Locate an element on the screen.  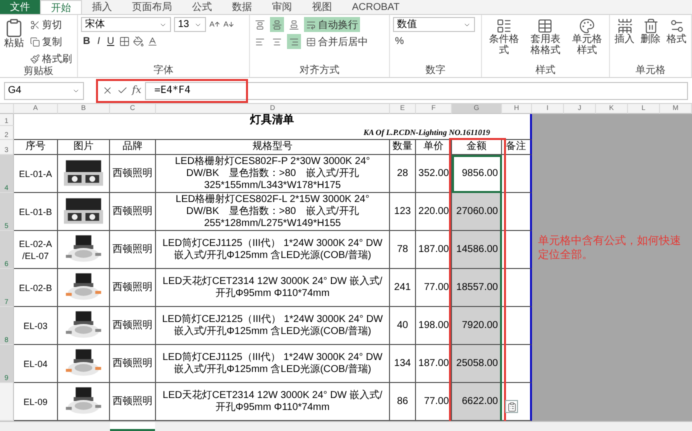
cells-button: 格式 is located at coordinates (676, 41).